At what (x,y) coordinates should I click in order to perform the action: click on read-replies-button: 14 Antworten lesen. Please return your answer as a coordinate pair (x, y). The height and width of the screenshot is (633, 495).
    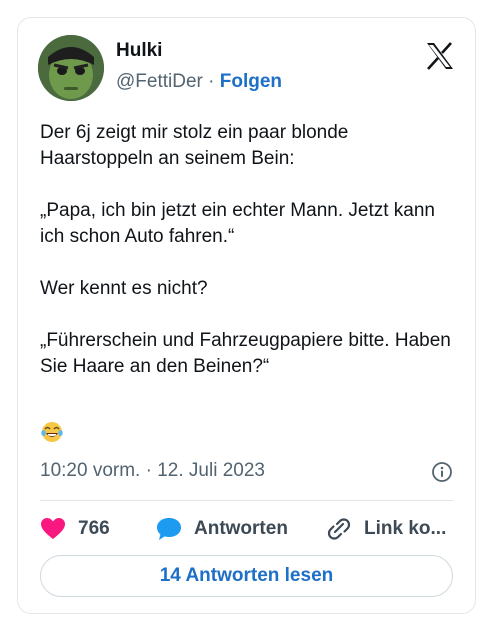
    Looking at the image, I should click on (246, 576).